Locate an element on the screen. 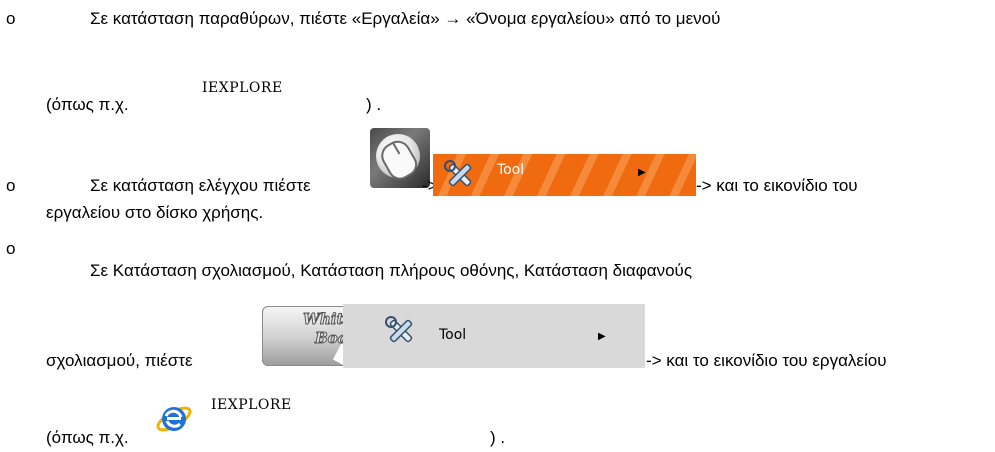 The width and height of the screenshot is (995, 452). tool-menu-item-orange: Tool ▶ is located at coordinates (564, 175).